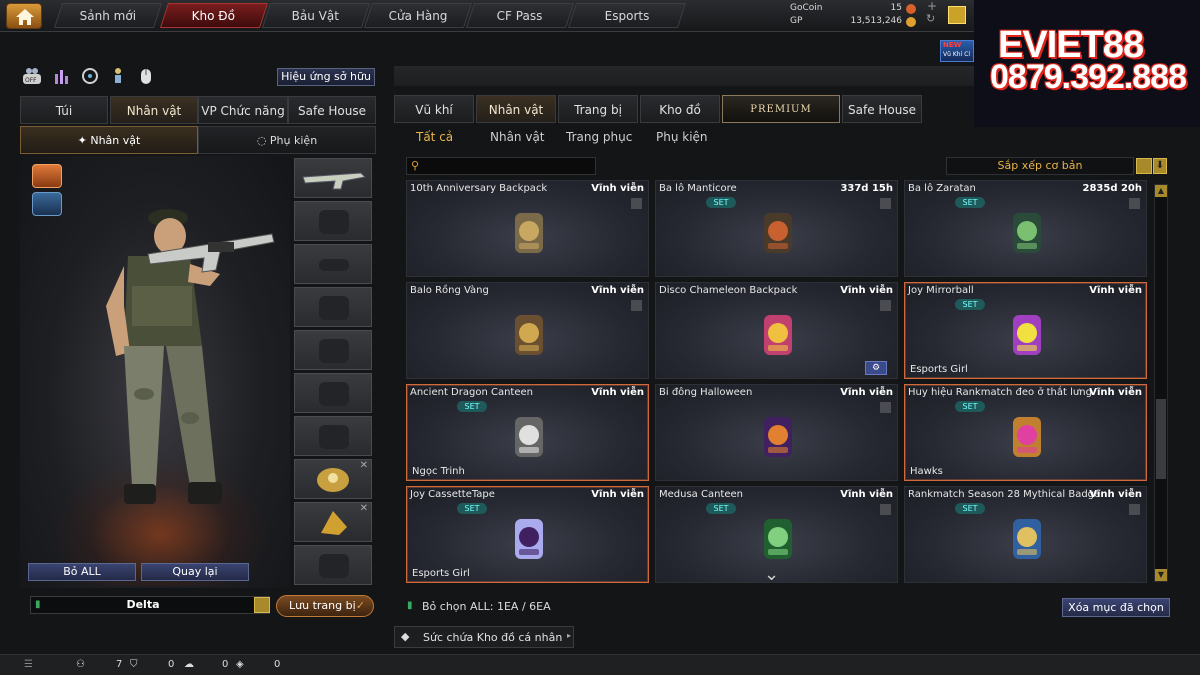 The height and width of the screenshot is (675, 1200). What do you see at coordinates (516, 109) in the screenshot?
I see `right-tab-character: Nhân vật` at bounding box center [516, 109].